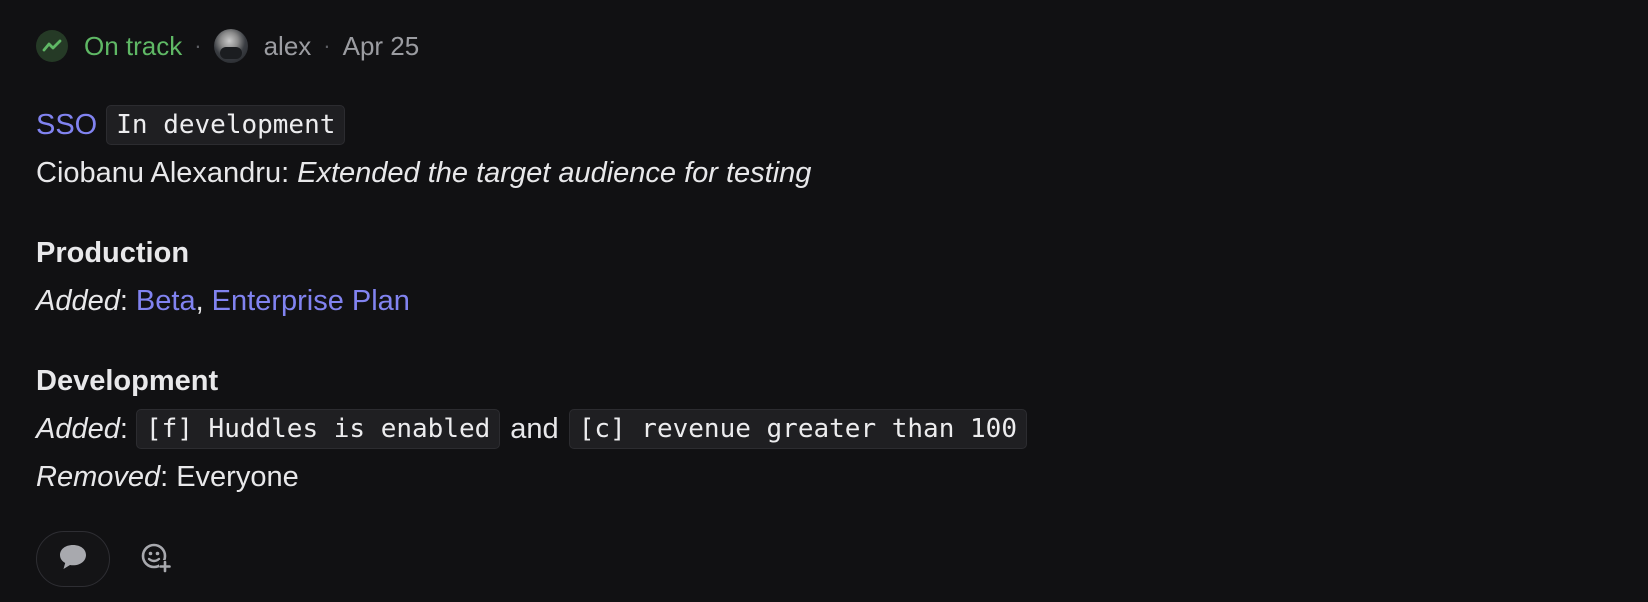 The image size is (1648, 602). What do you see at coordinates (66, 125) in the screenshot?
I see `feature-link: SSO` at bounding box center [66, 125].